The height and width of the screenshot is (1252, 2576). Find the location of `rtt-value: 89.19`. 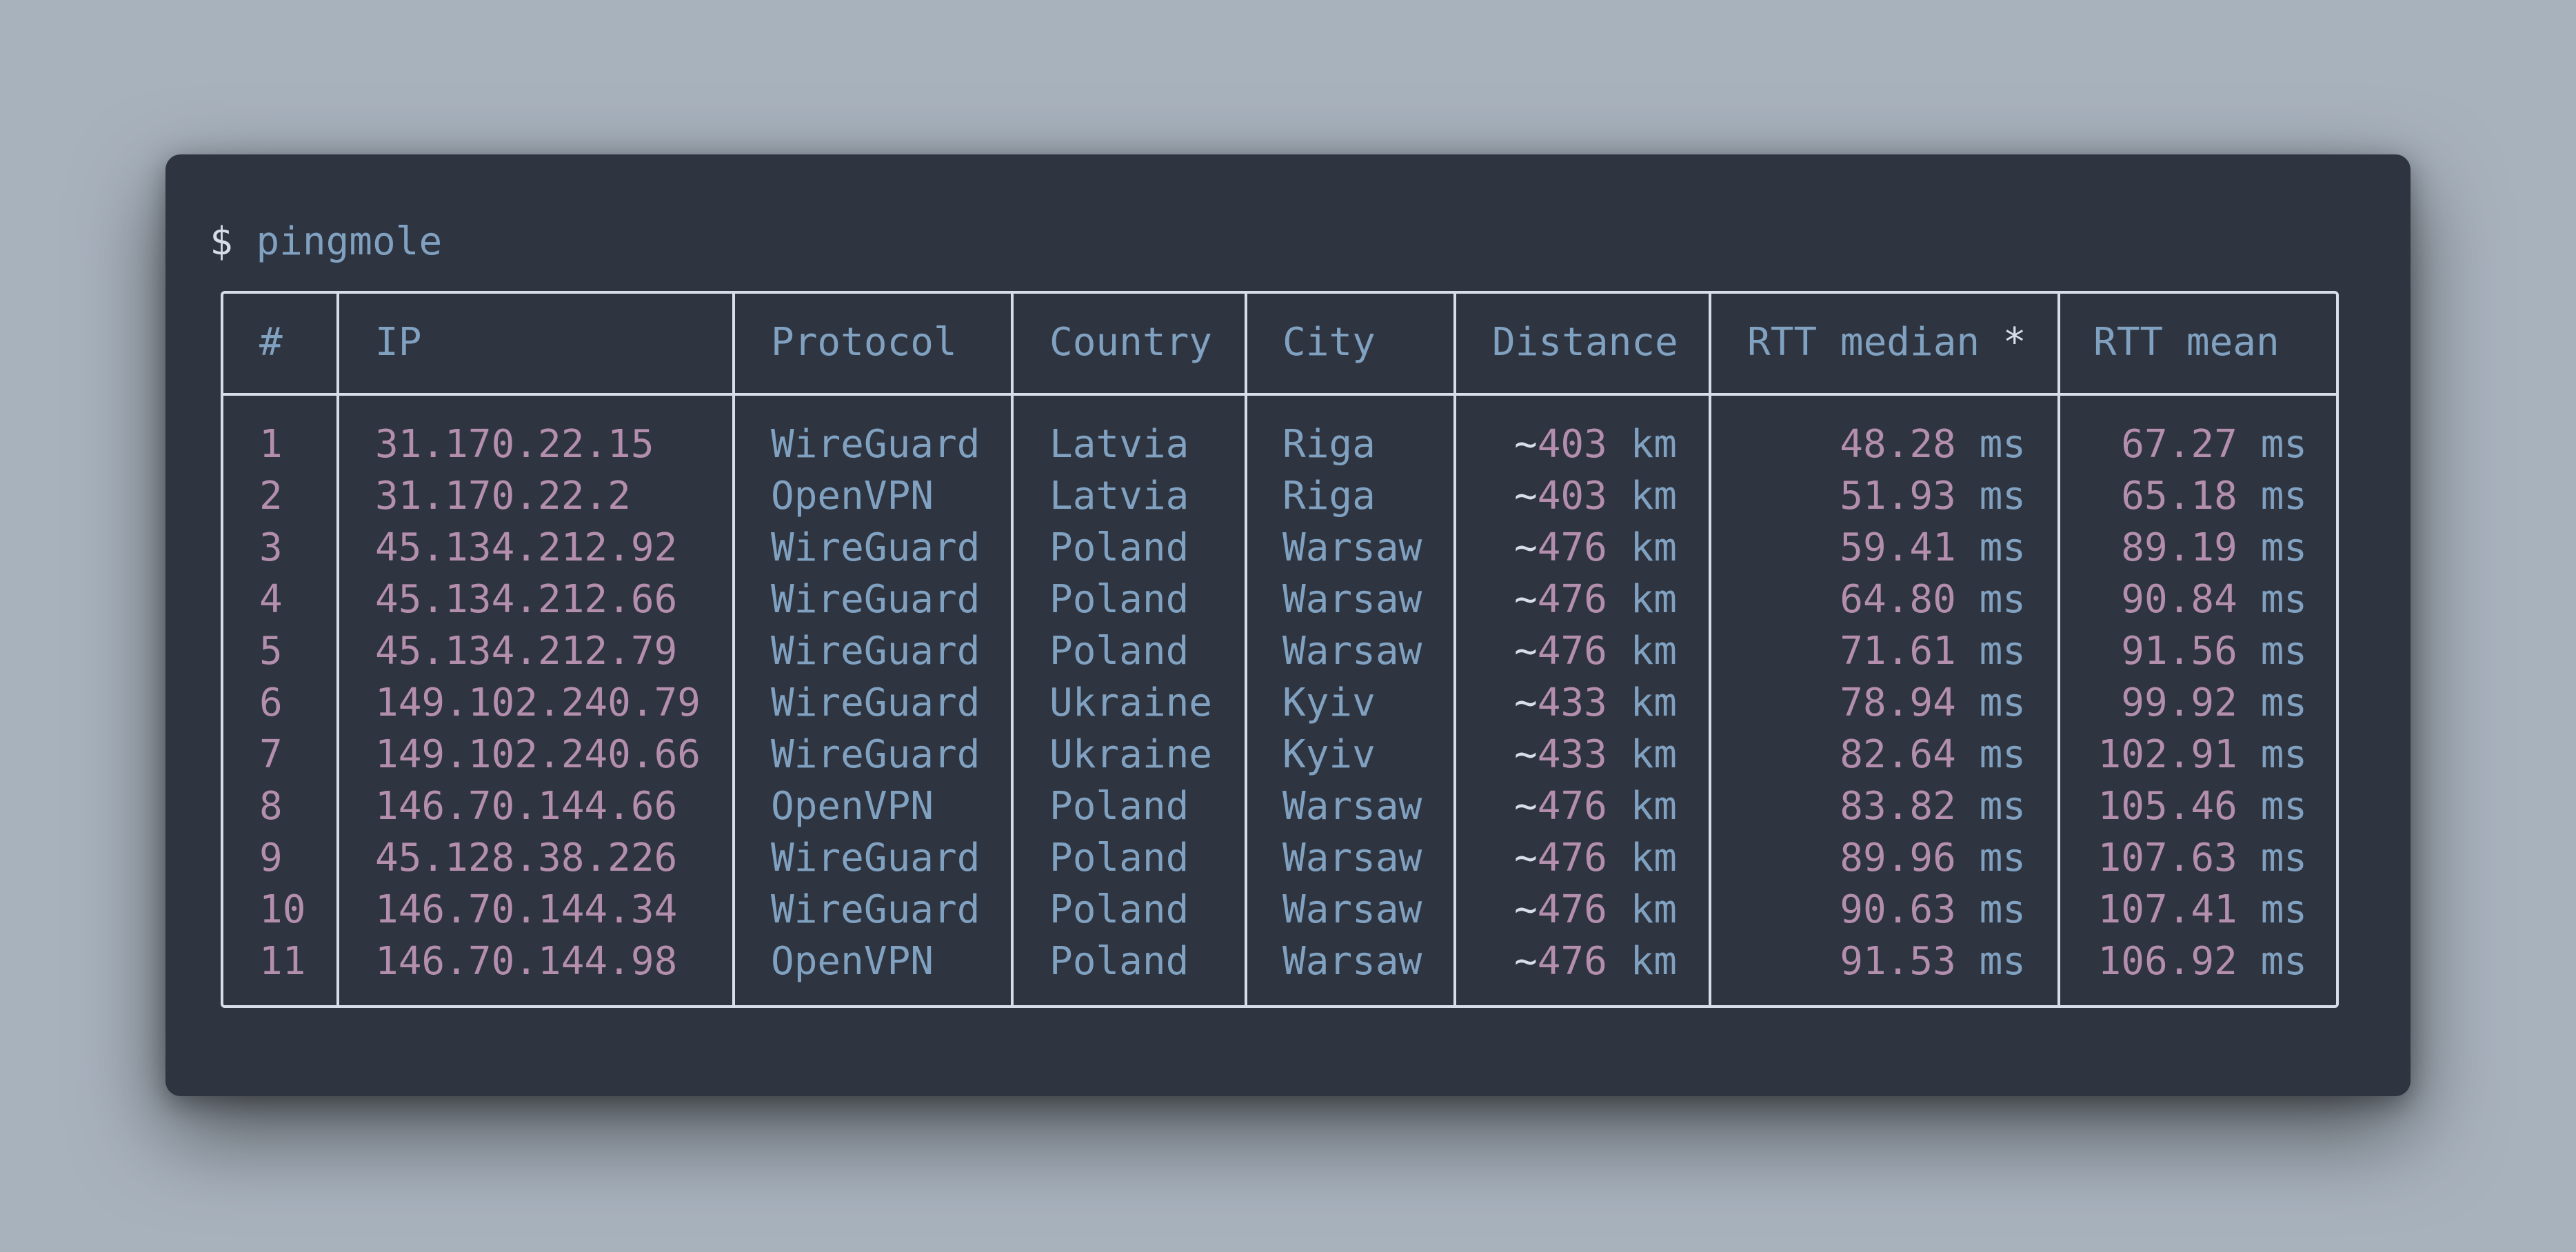

rtt-value: 89.19 is located at coordinates (2179, 547).